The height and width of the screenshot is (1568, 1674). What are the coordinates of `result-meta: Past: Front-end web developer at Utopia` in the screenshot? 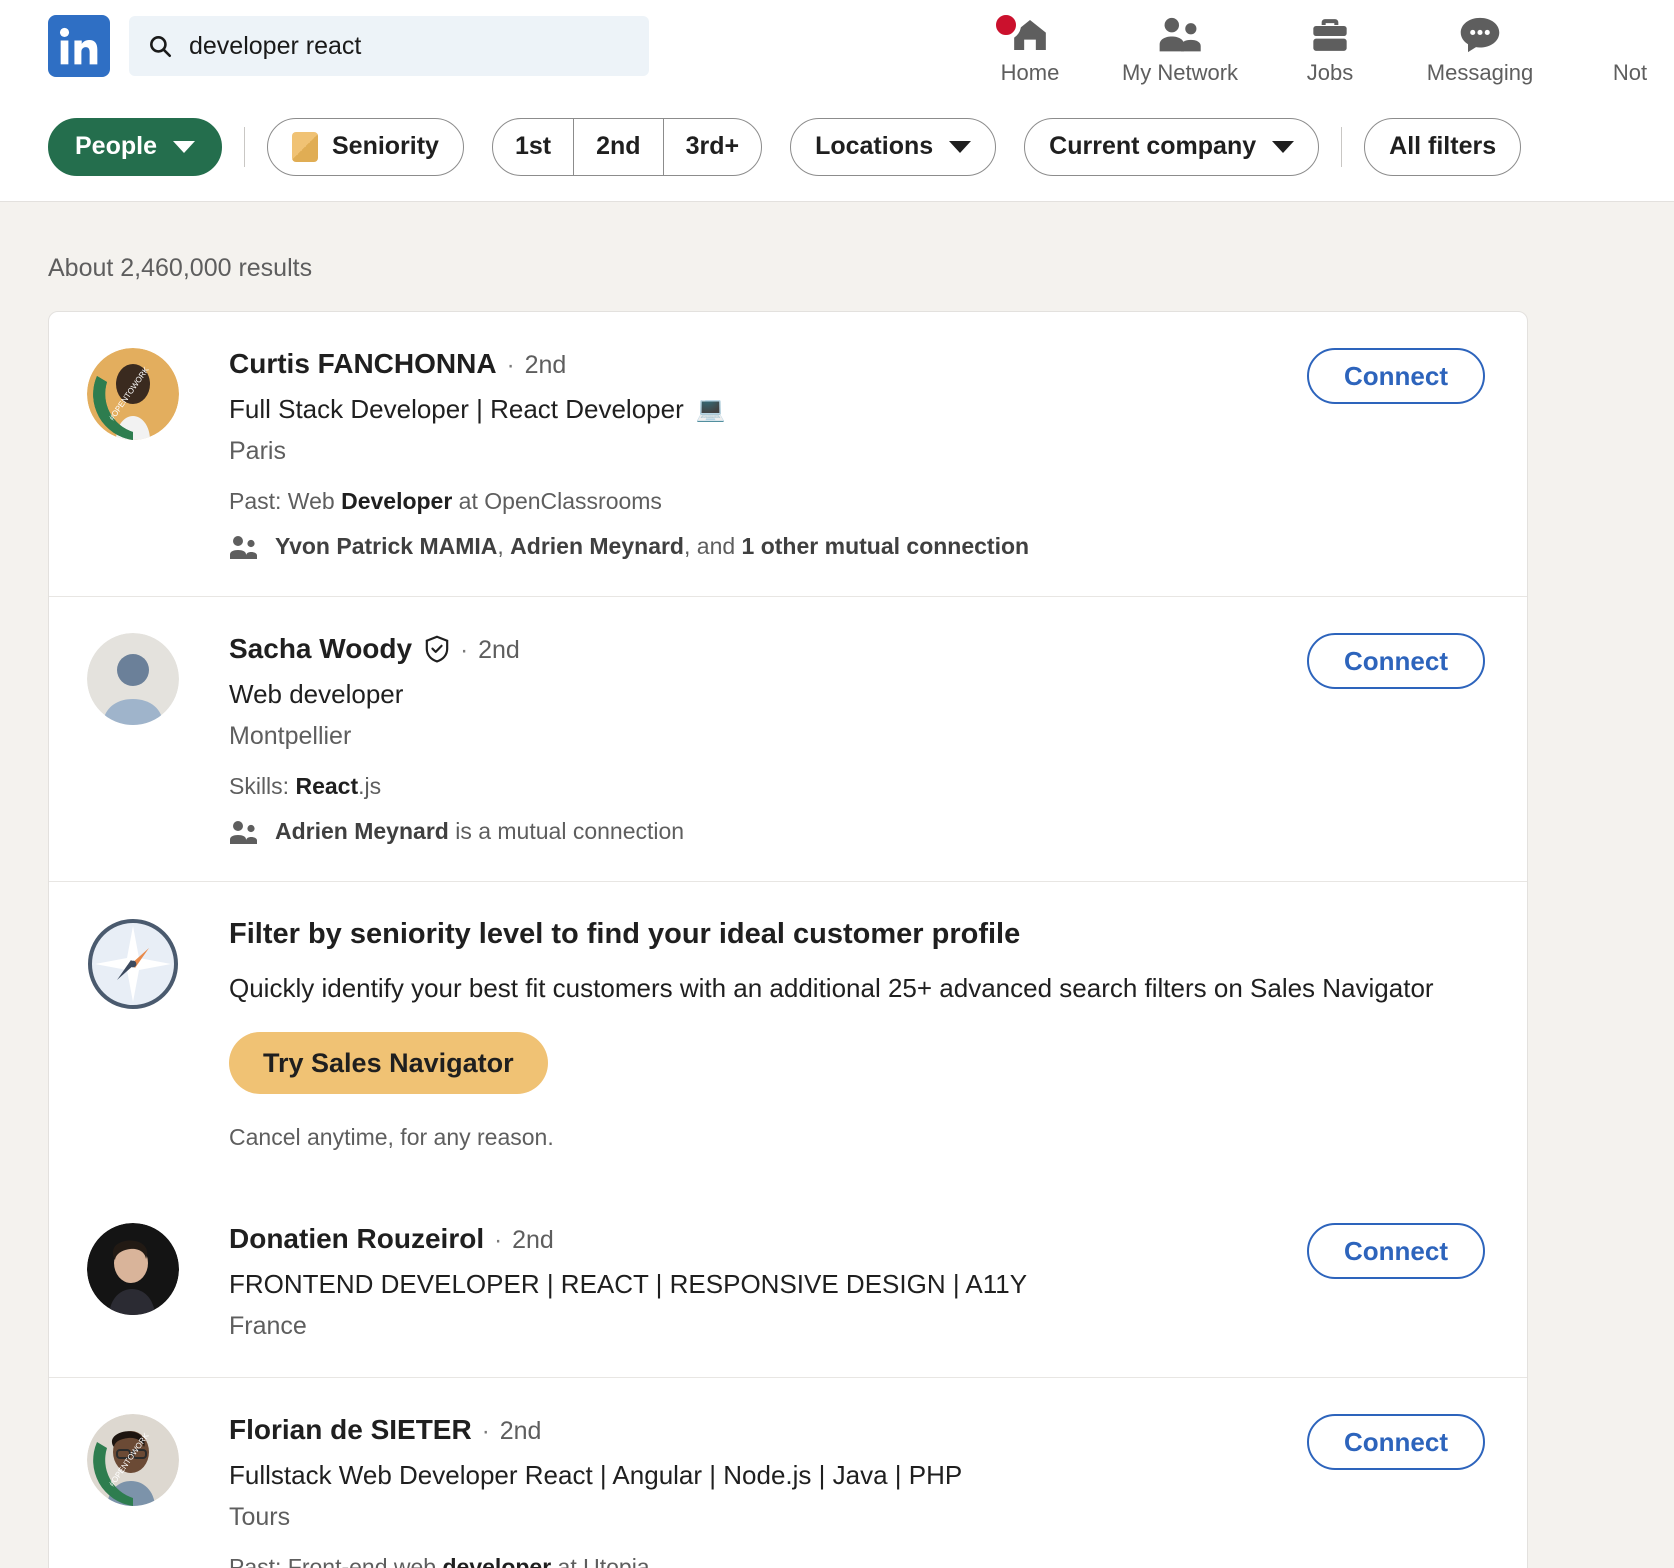 It's located at (857, 1561).